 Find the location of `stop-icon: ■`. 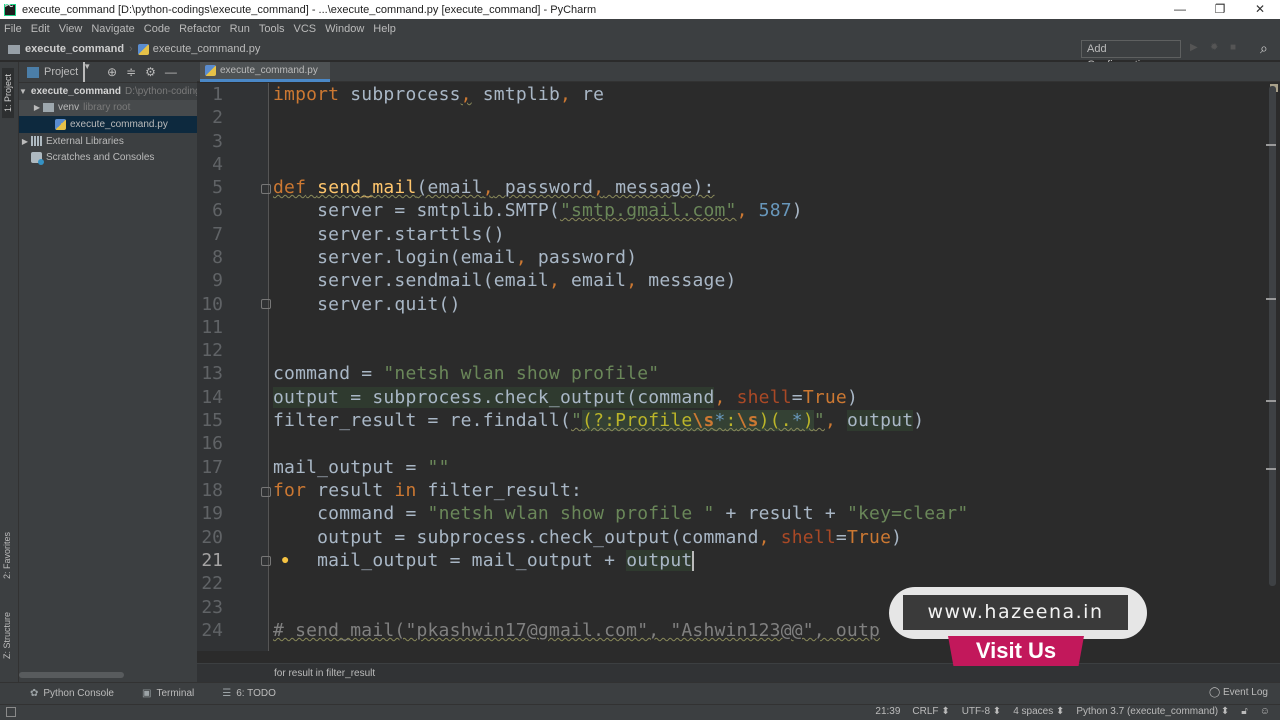

stop-icon: ■ is located at coordinates (1235, 48).